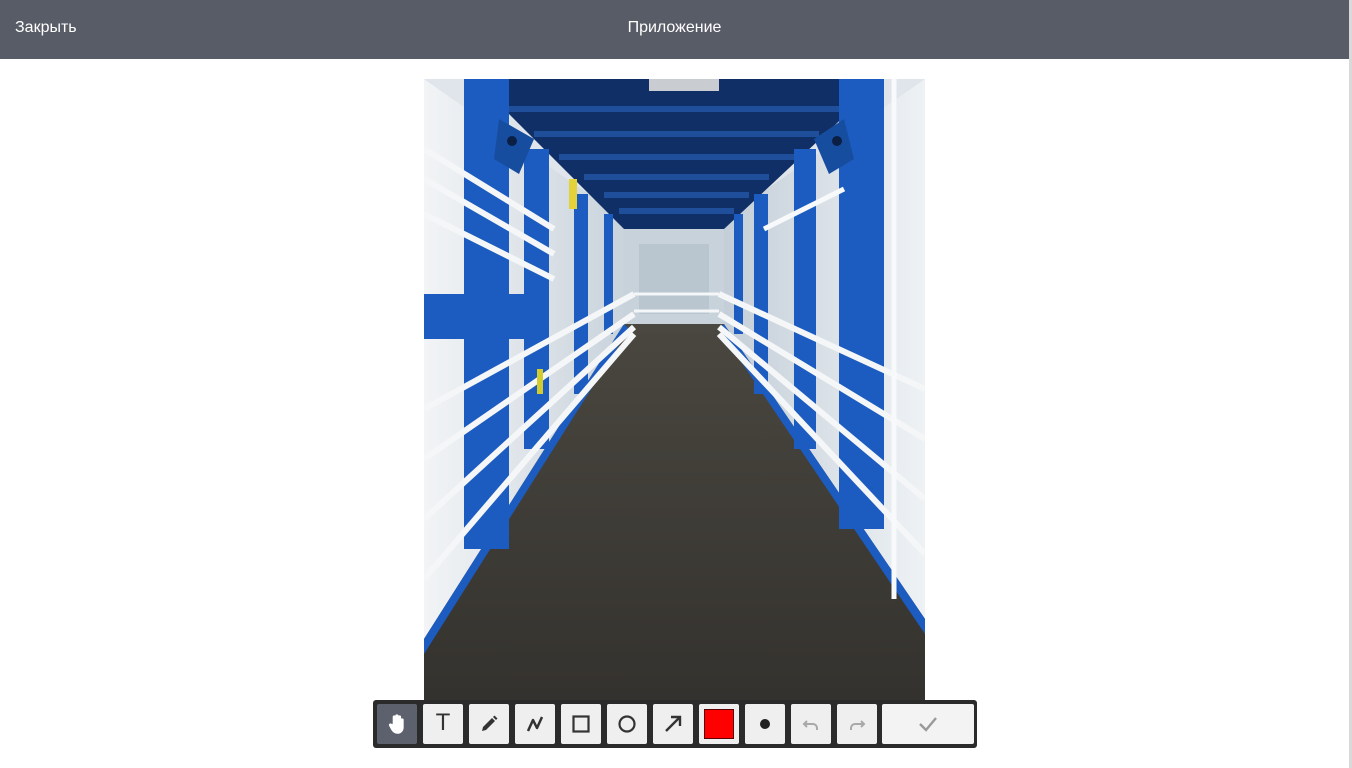 The height and width of the screenshot is (768, 1352). I want to click on dot-icon, so click(765, 724).